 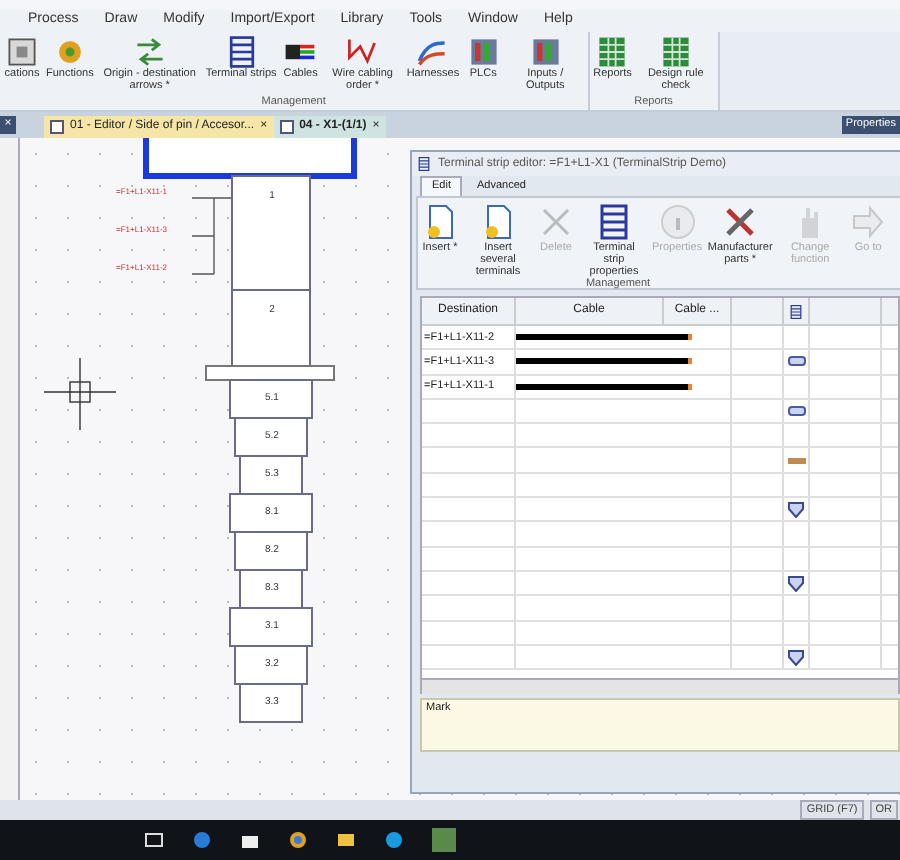 What do you see at coordinates (80, 394) in the screenshot?
I see `crosshair-icon` at bounding box center [80, 394].